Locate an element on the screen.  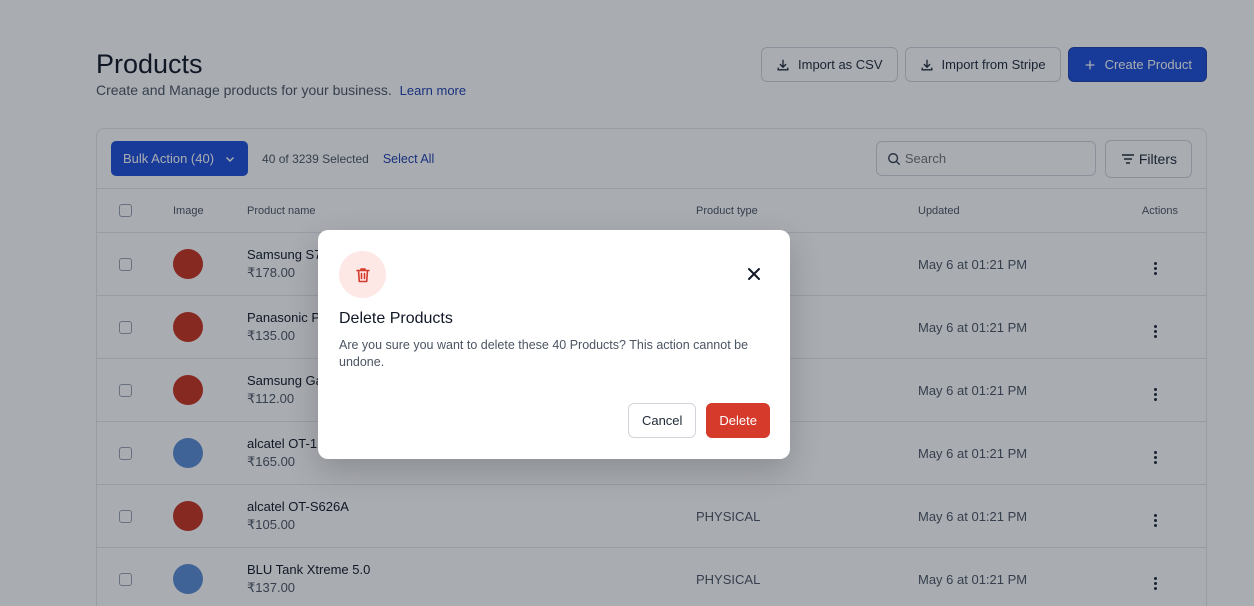
close-dialog-button is located at coordinates (754, 274).